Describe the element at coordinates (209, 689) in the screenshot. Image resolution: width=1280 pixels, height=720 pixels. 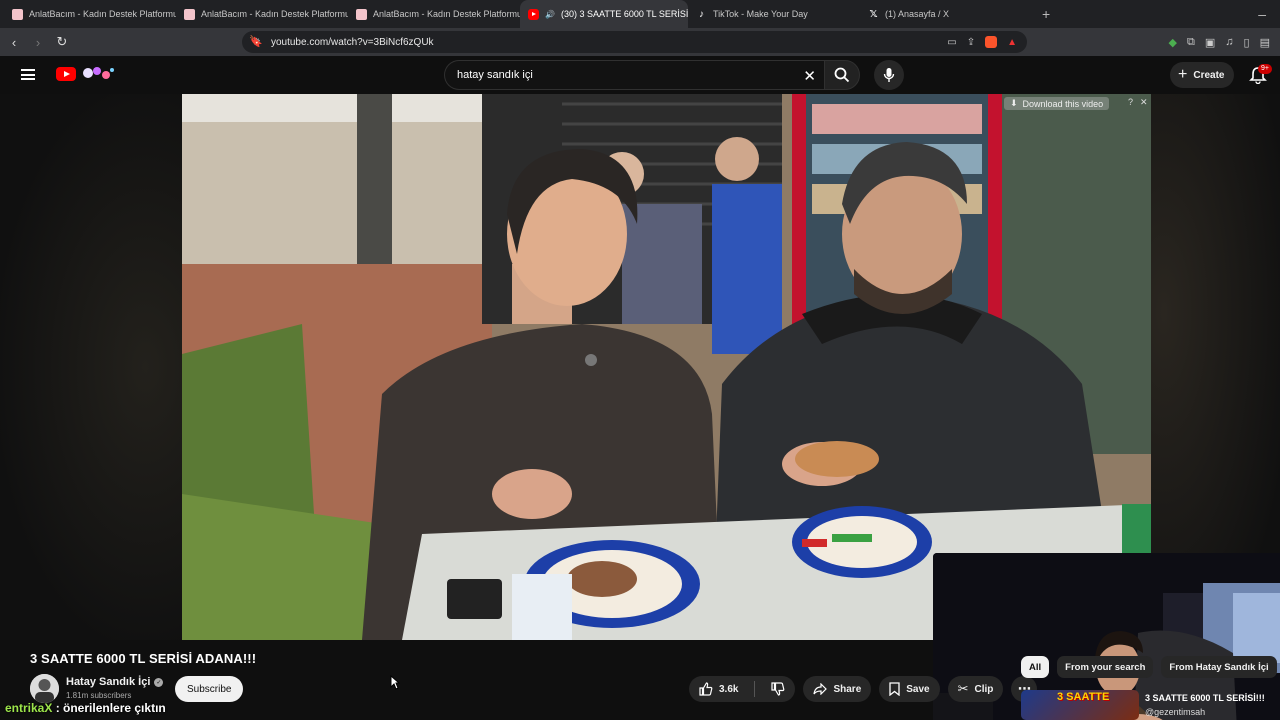
I see `subscribe-button: Subscribe` at that location.